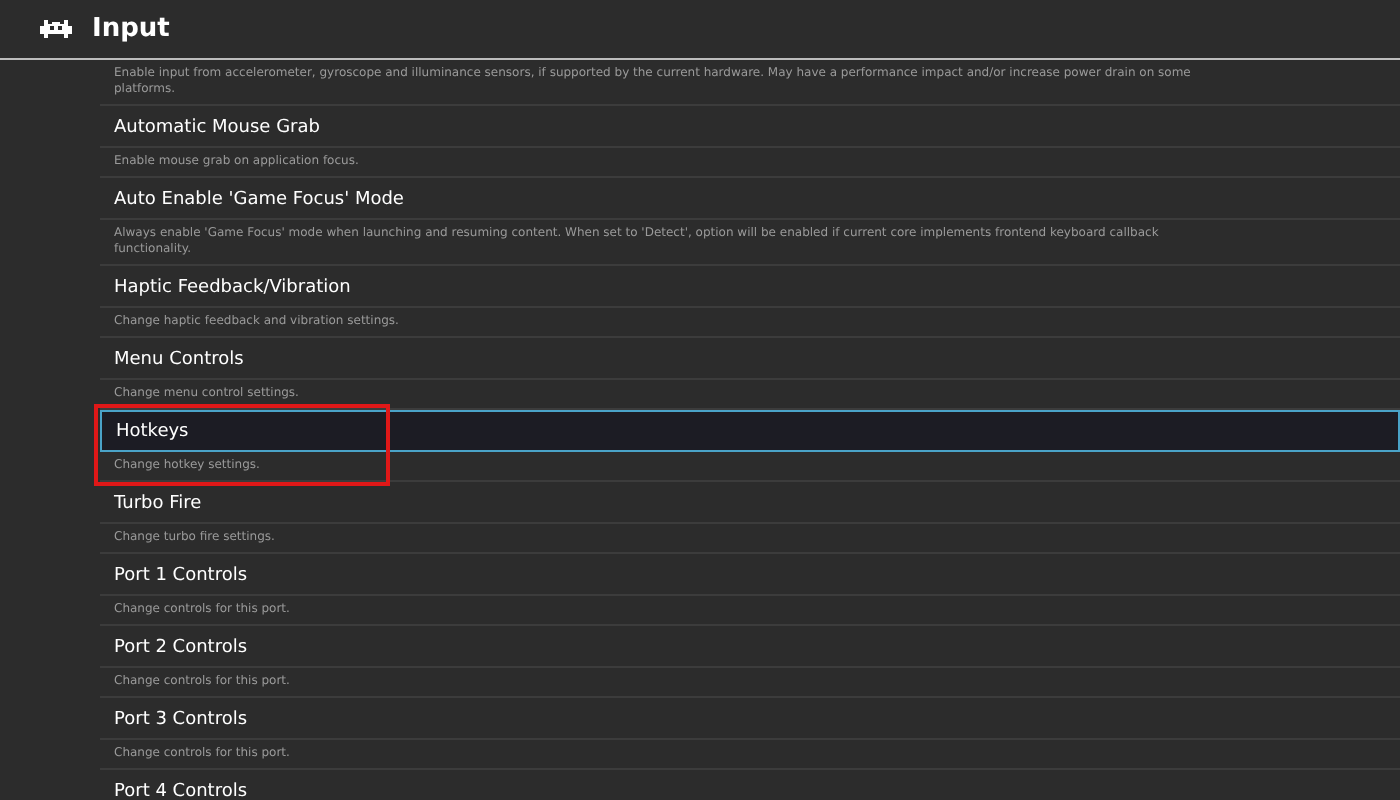  What do you see at coordinates (750, 785) in the screenshot?
I see `menu-item: Port 4 Controls` at bounding box center [750, 785].